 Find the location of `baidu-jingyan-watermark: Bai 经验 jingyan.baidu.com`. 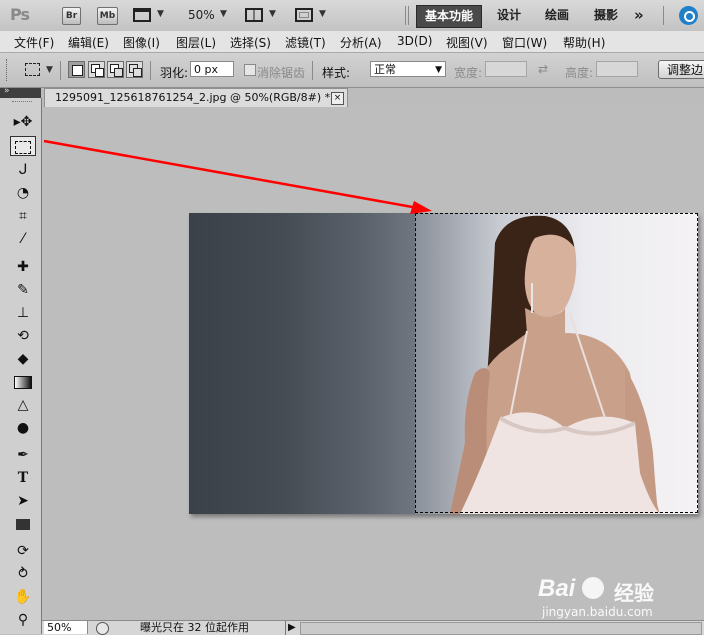

baidu-jingyan-watermark: Bai 经验 jingyan.baidu.com is located at coordinates (618, 599).